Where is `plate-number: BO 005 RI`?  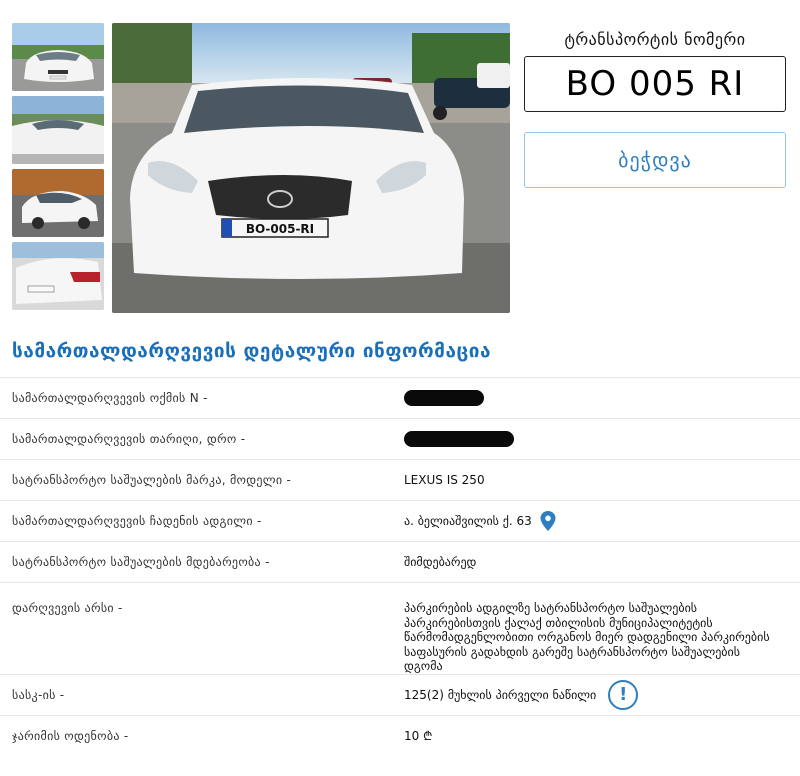
plate-number: BO 005 RI is located at coordinates (655, 84).